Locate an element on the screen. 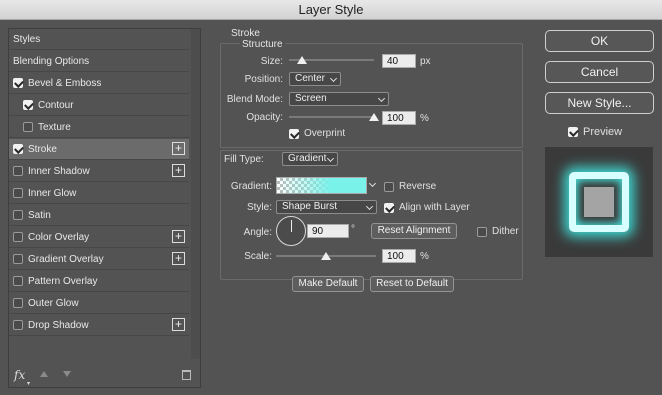 The height and width of the screenshot is (395, 662). style-item-pattern-overlay: Pattern Overlay is located at coordinates (99, 281).